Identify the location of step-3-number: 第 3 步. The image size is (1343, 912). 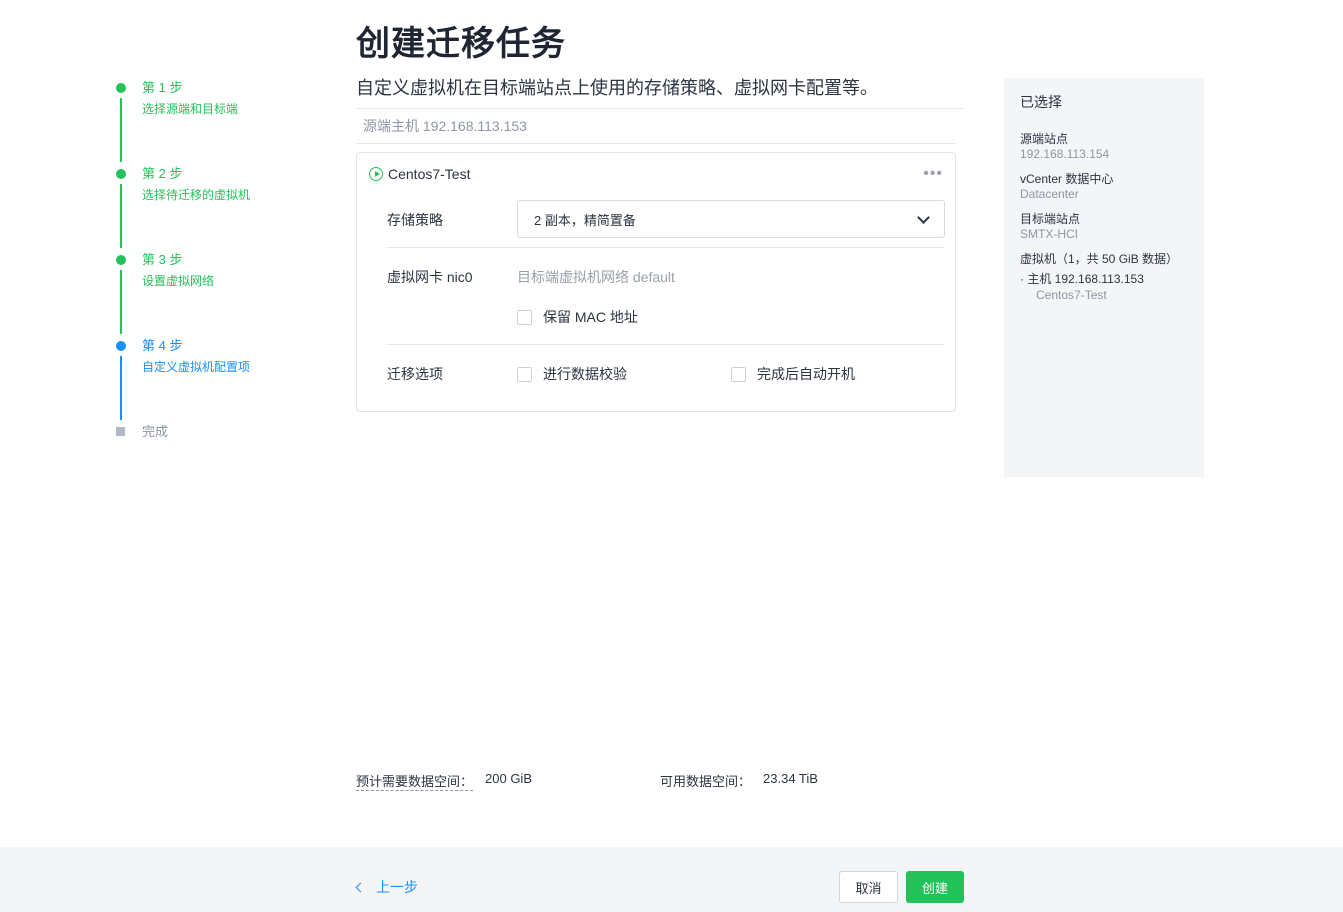
(162, 259).